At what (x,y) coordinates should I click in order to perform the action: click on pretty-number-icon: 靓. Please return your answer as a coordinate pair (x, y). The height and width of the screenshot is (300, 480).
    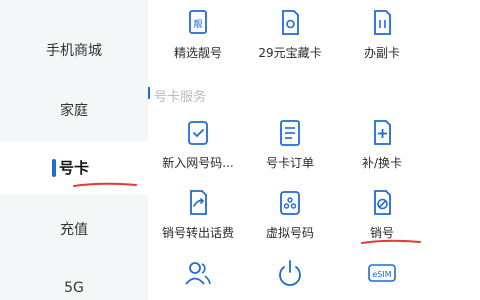
    Looking at the image, I should click on (198, 22).